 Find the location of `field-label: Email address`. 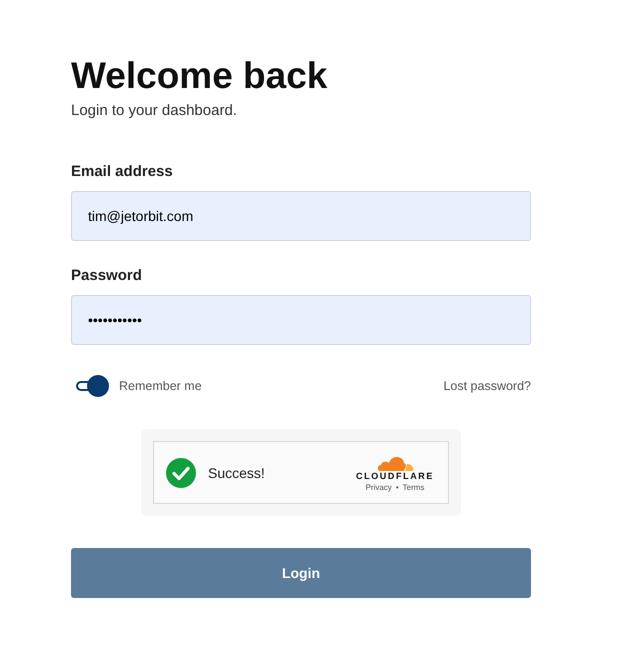

field-label: Email address is located at coordinates (122, 171).